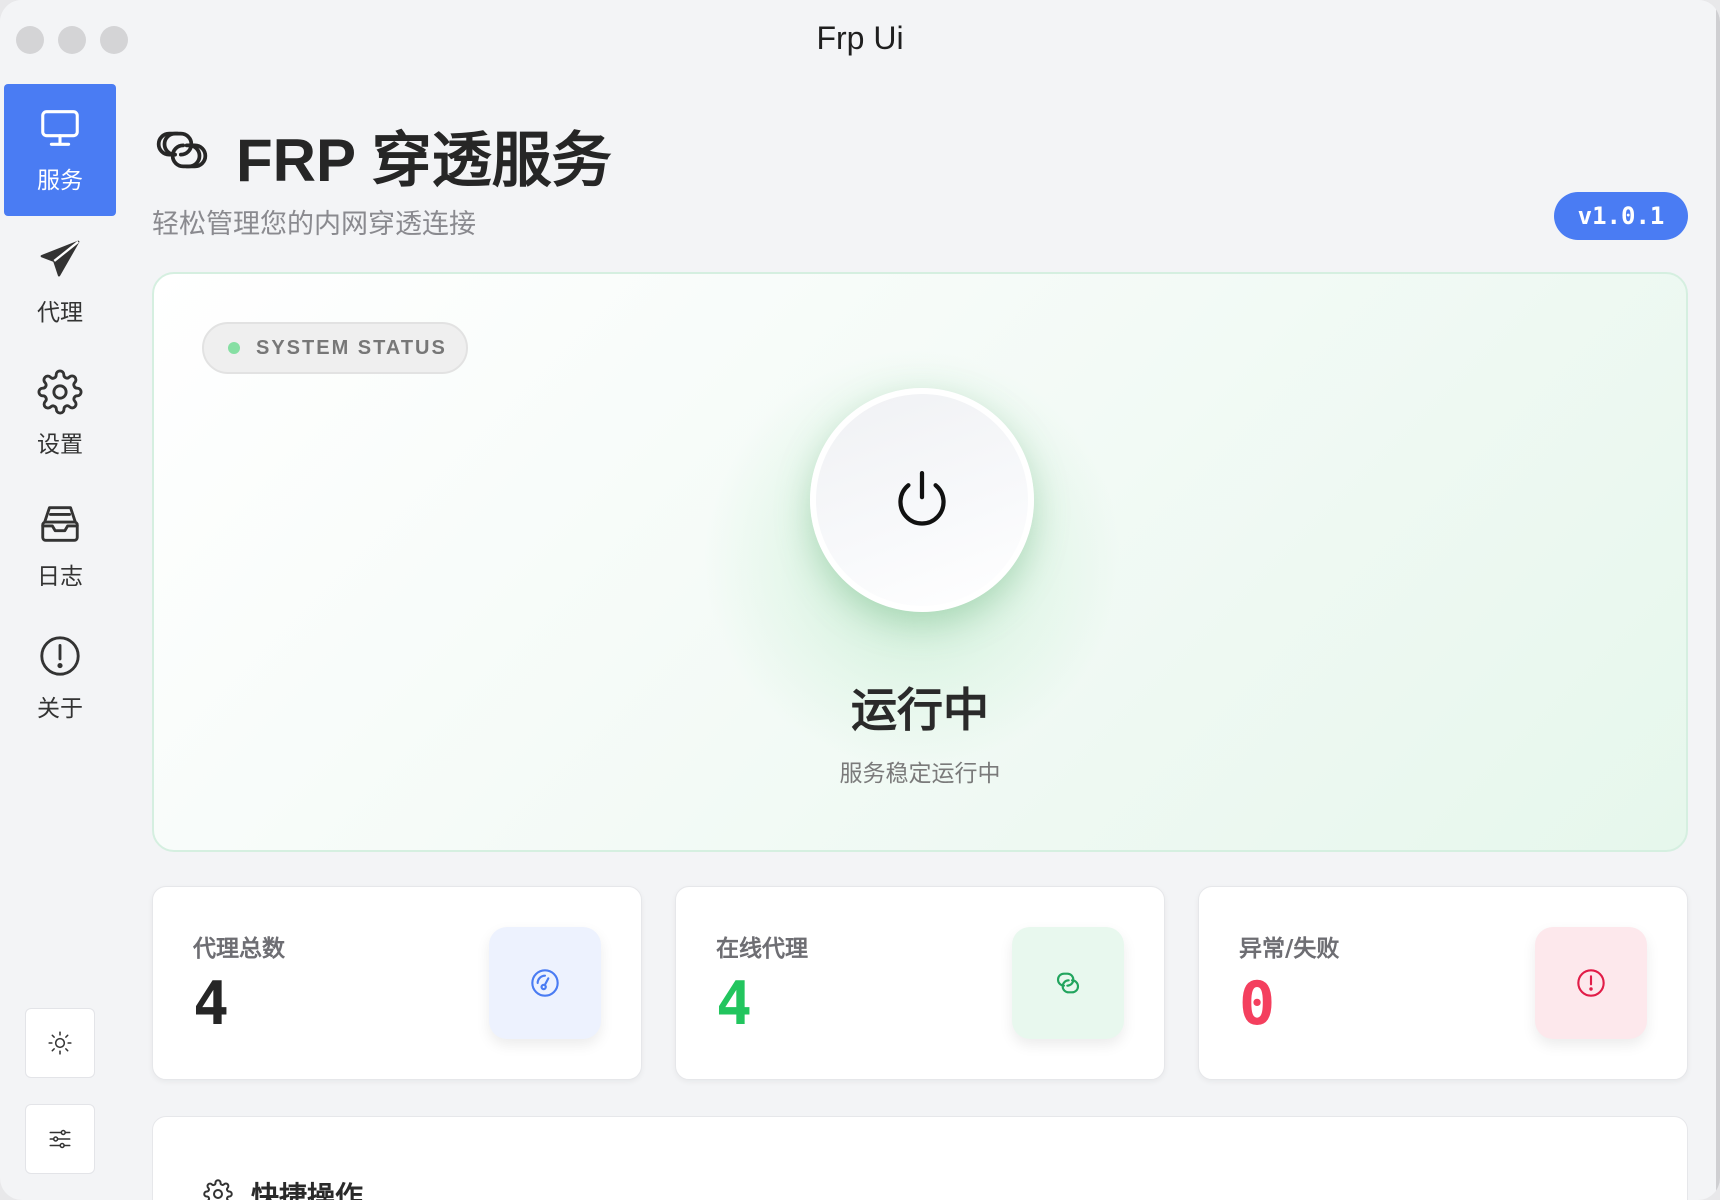 The height and width of the screenshot is (1200, 1720). What do you see at coordinates (60, 258) in the screenshot?
I see `paper-plane-icon` at bounding box center [60, 258].